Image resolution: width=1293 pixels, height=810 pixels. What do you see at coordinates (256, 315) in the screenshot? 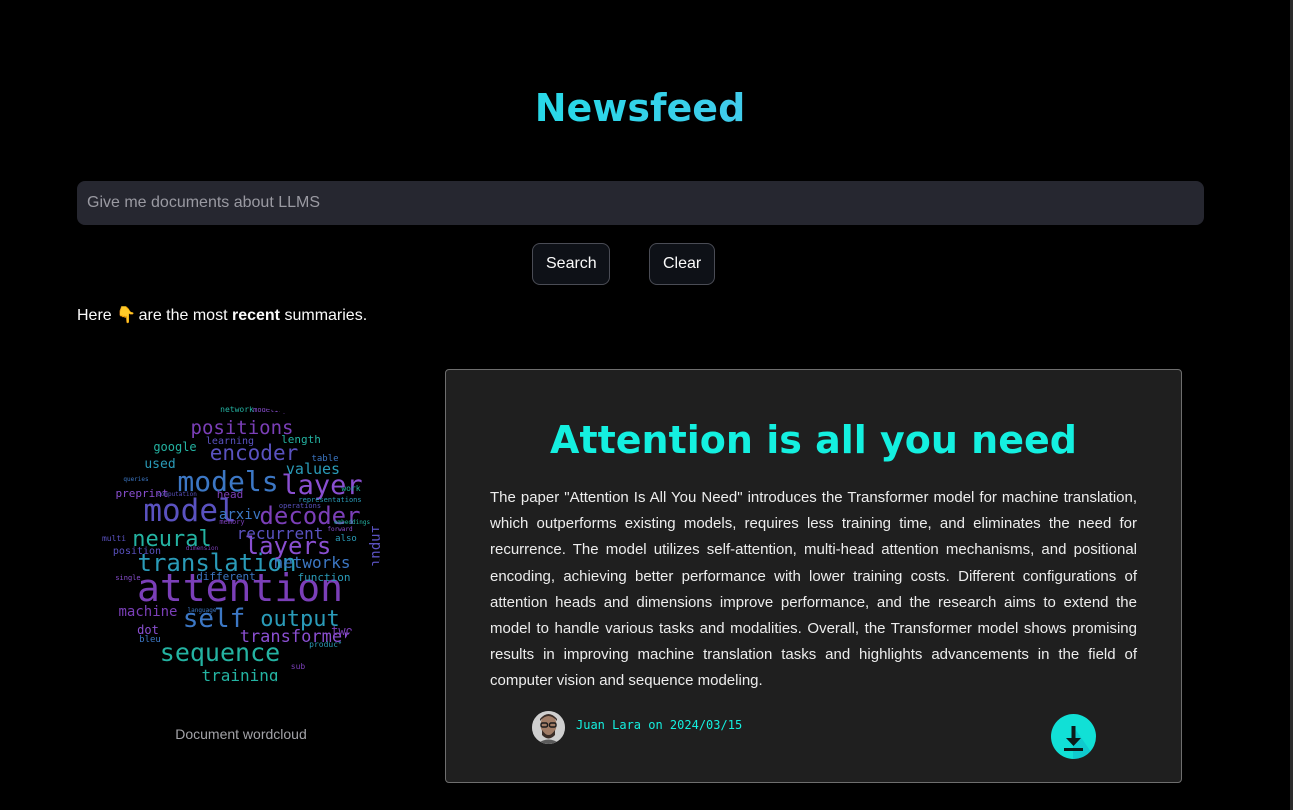
I see `intro-emphasis: recent` at bounding box center [256, 315].